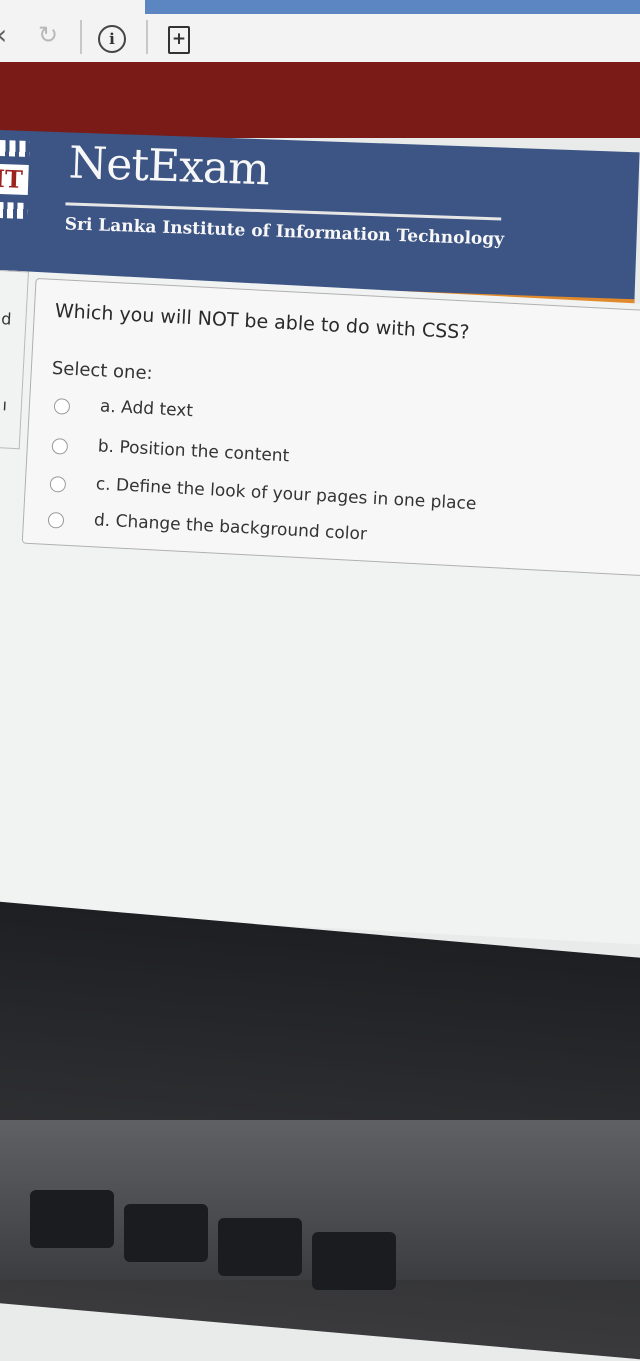 The width and height of the screenshot is (640, 1361). What do you see at coordinates (14, 359) in the screenshot?
I see `question-nav-fragment: d ı` at bounding box center [14, 359].